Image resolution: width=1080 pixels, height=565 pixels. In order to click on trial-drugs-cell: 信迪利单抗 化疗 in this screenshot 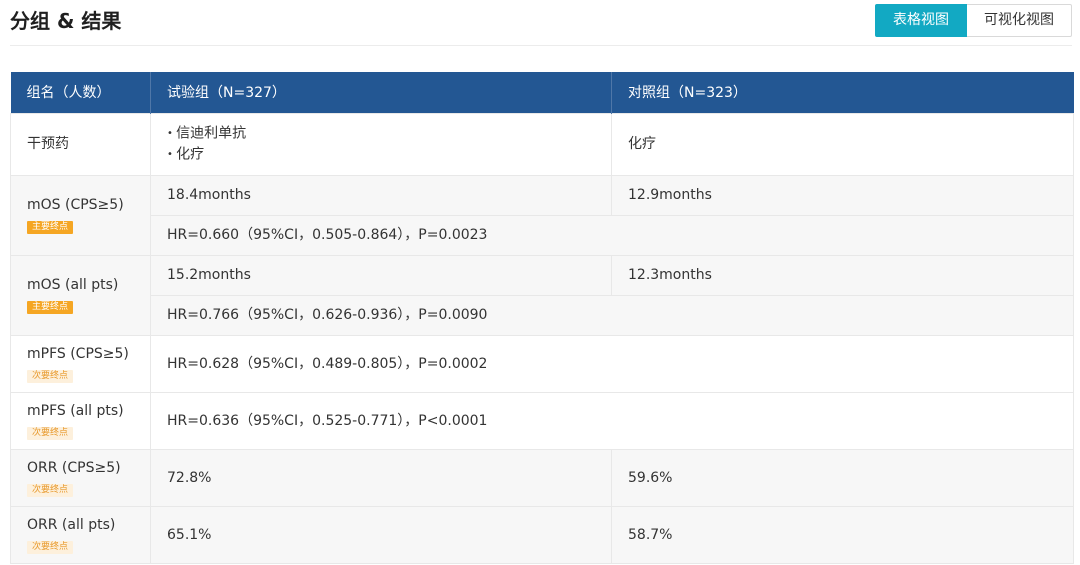, I will do `click(381, 144)`.